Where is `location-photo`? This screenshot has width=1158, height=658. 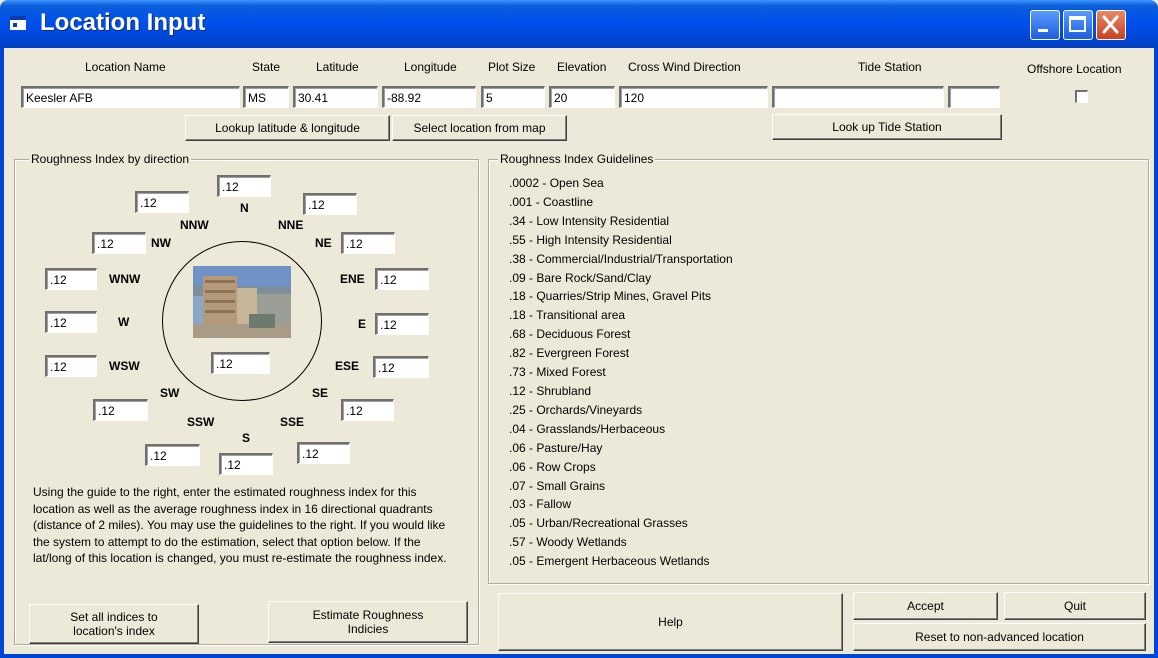
location-photo is located at coordinates (242, 302).